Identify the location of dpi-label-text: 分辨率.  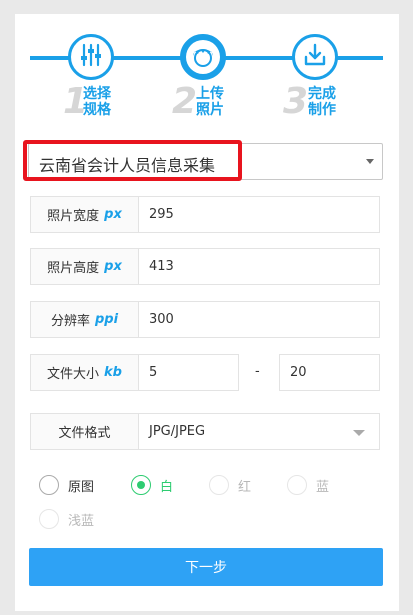
(70, 321).